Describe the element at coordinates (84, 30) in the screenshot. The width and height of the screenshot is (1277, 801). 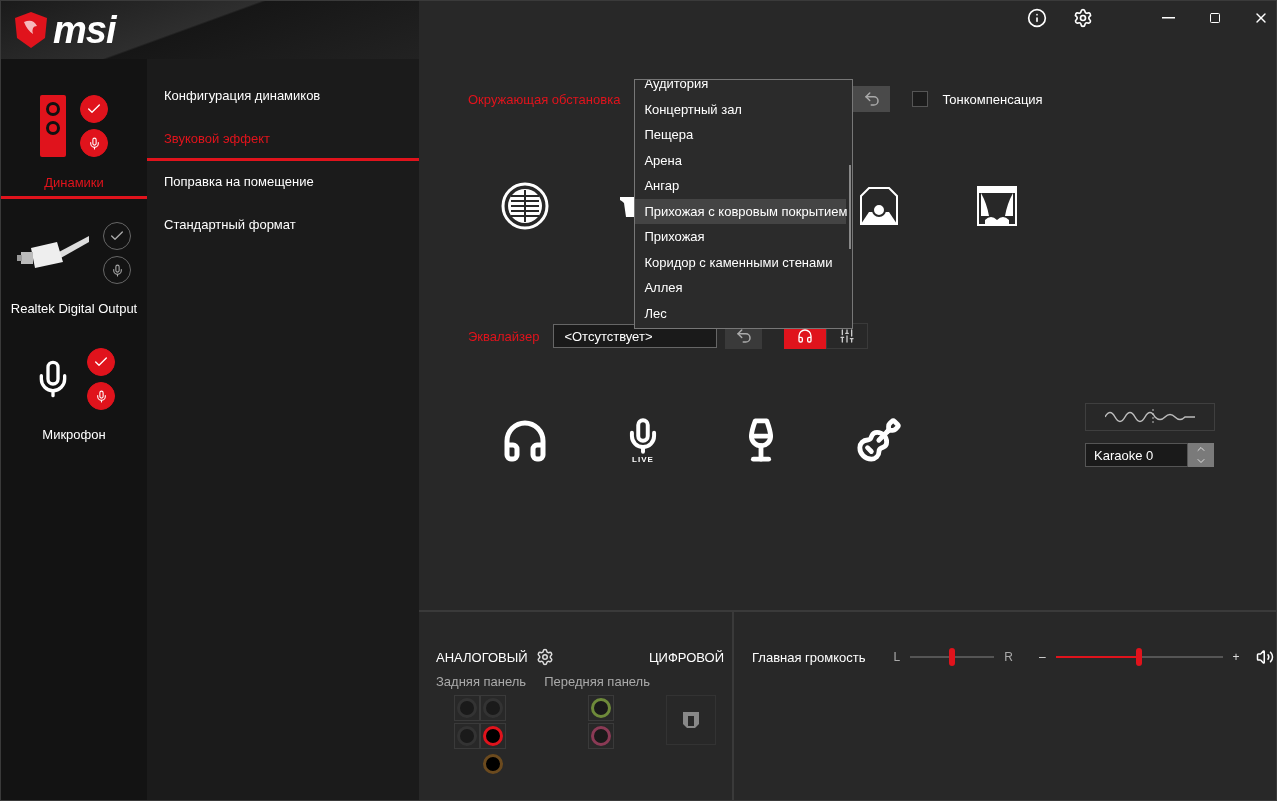
I see `logo-wordmark: msi` at that location.